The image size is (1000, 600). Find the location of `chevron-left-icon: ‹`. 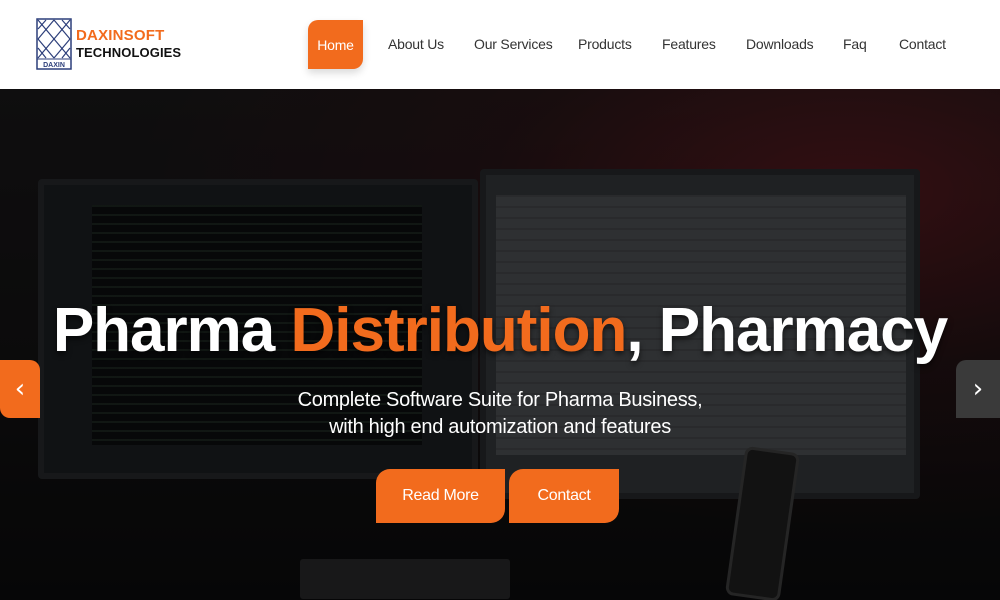

chevron-left-icon: ‹ is located at coordinates (20, 389).